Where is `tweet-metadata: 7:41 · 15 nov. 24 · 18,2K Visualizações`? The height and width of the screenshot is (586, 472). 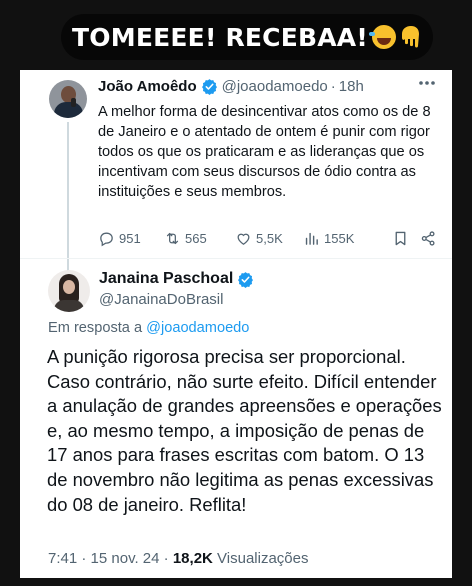 tweet-metadata: 7:41 · 15 nov. 24 · 18,2K Visualizações is located at coordinates (178, 558).